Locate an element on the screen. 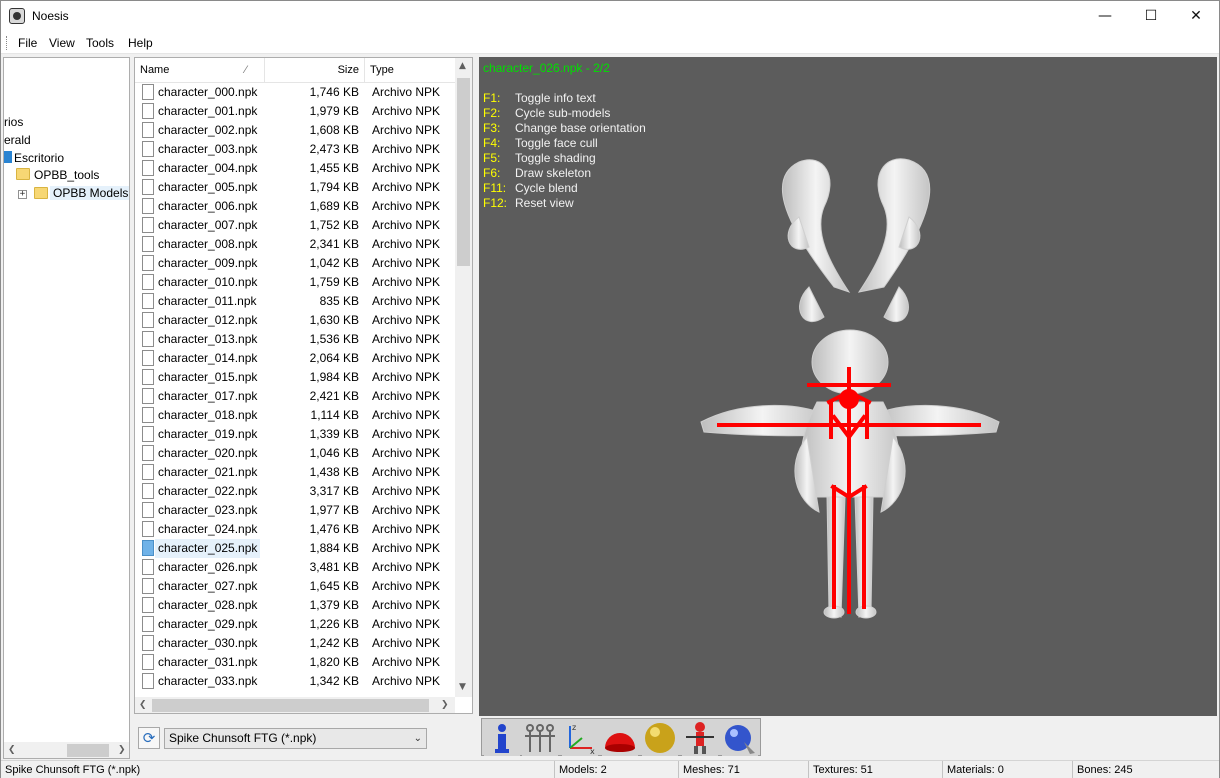  file-size: 1,794 KB is located at coordinates (334, 187).